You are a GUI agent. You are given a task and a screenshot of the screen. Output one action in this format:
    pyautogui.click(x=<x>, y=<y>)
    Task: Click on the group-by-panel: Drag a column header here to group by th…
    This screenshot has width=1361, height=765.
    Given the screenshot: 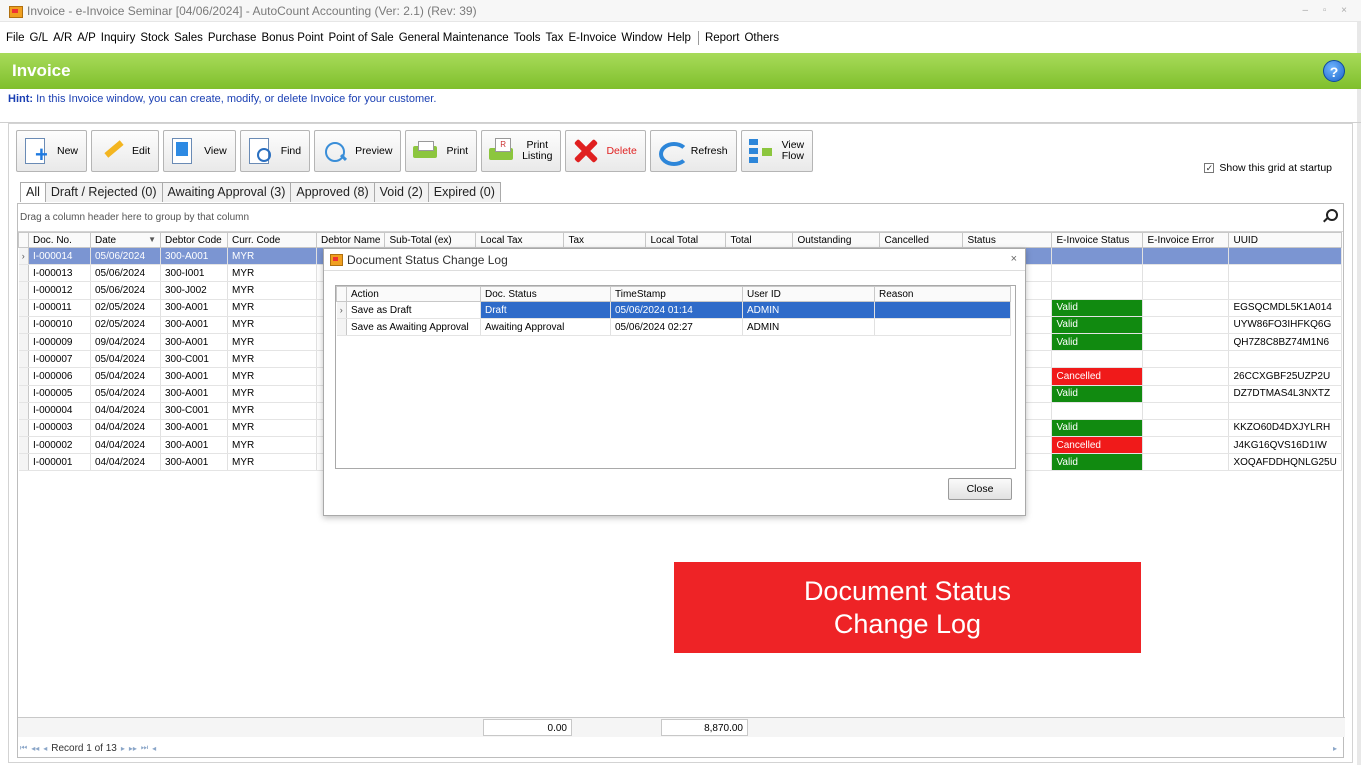 What is the action you would take?
    pyautogui.click(x=680, y=218)
    